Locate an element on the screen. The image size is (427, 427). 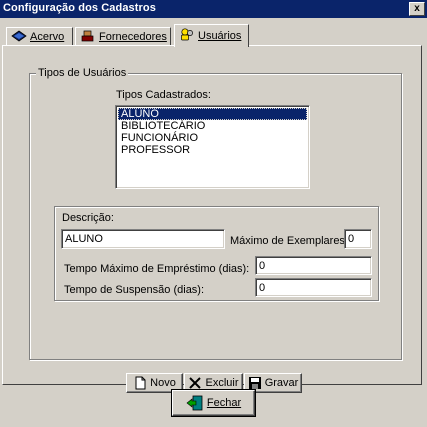
new-document-icon is located at coordinates (140, 383).